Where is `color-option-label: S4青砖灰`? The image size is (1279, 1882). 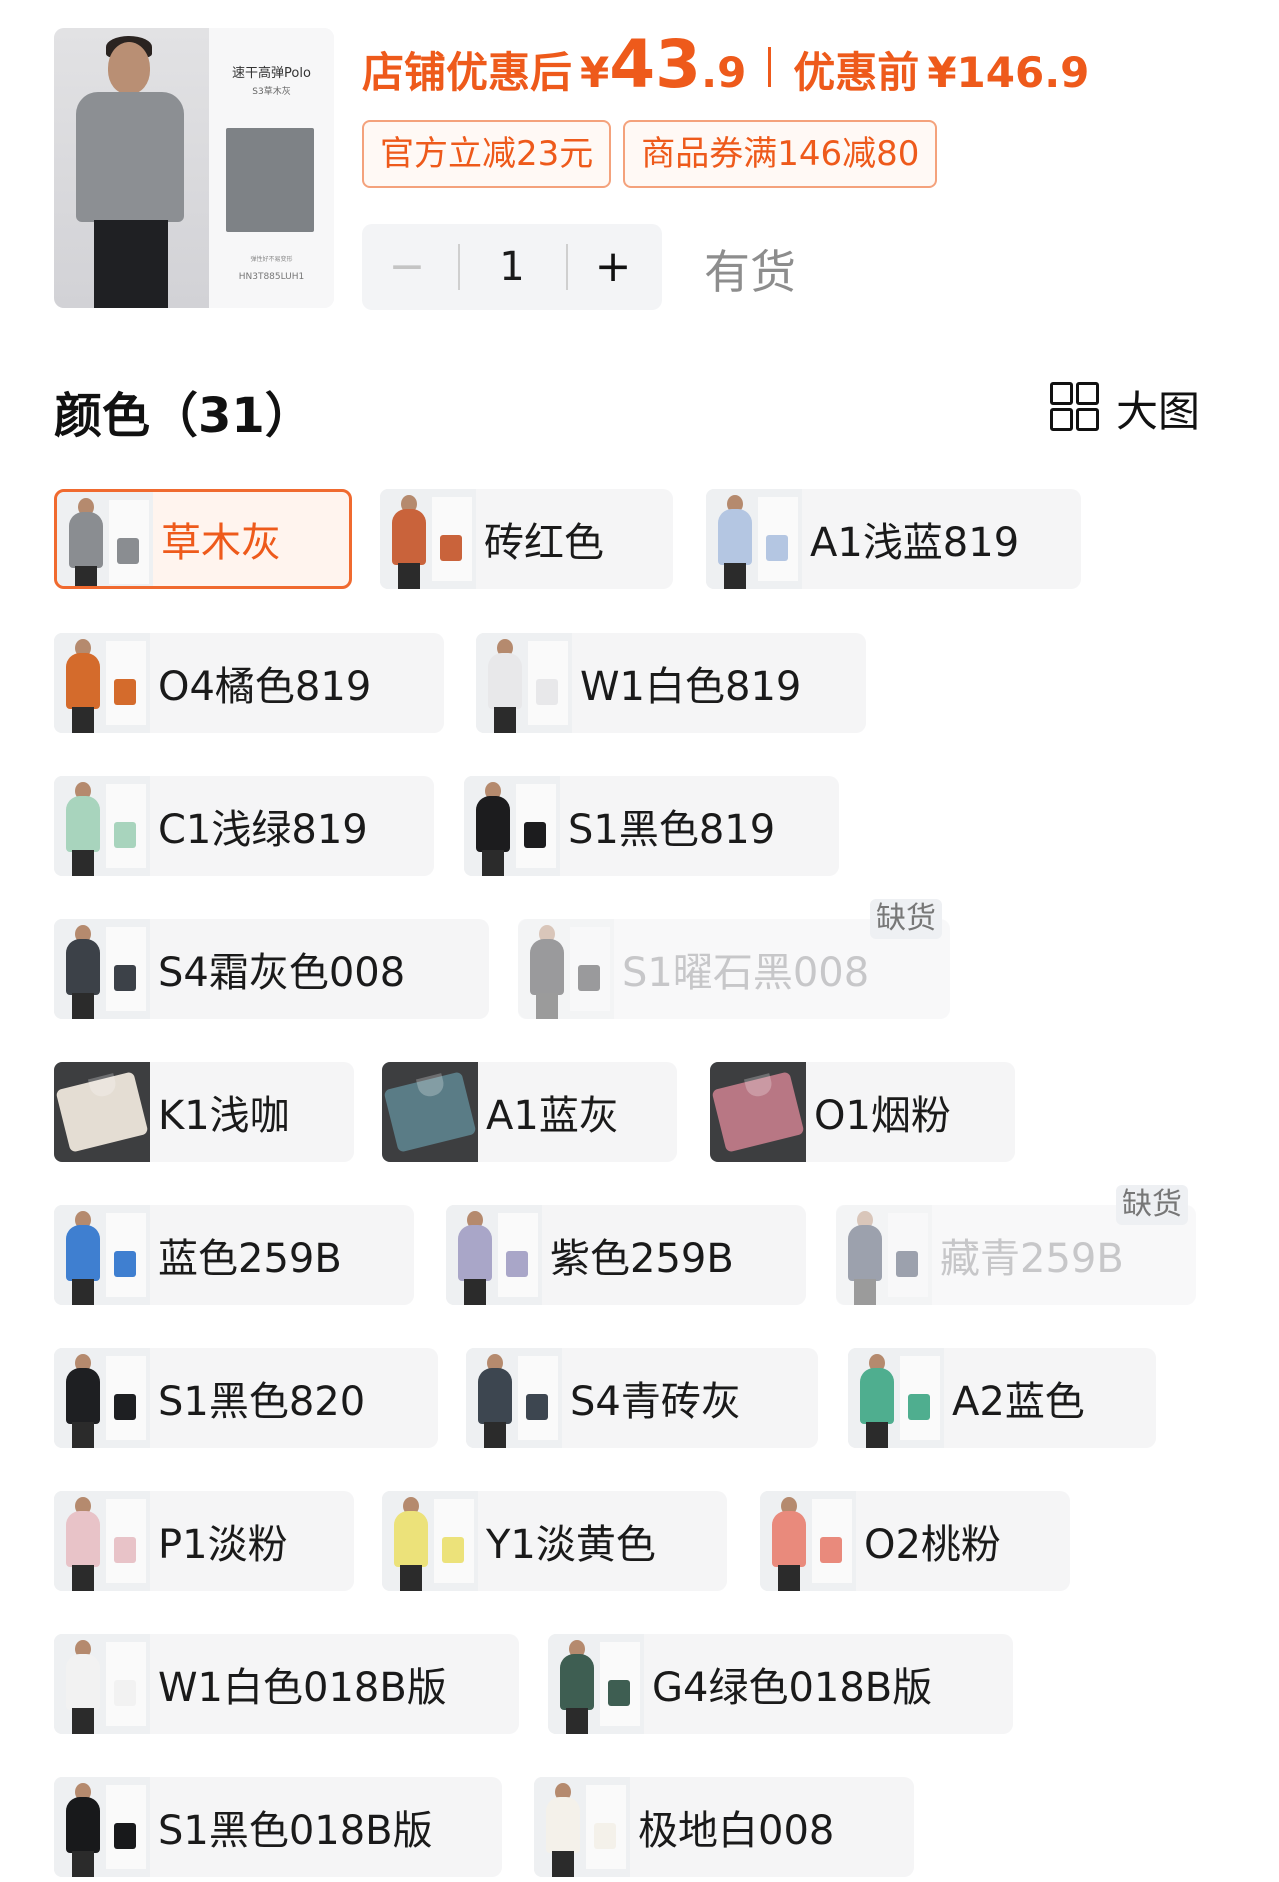
color-option-label: S4青砖灰 is located at coordinates (655, 1402).